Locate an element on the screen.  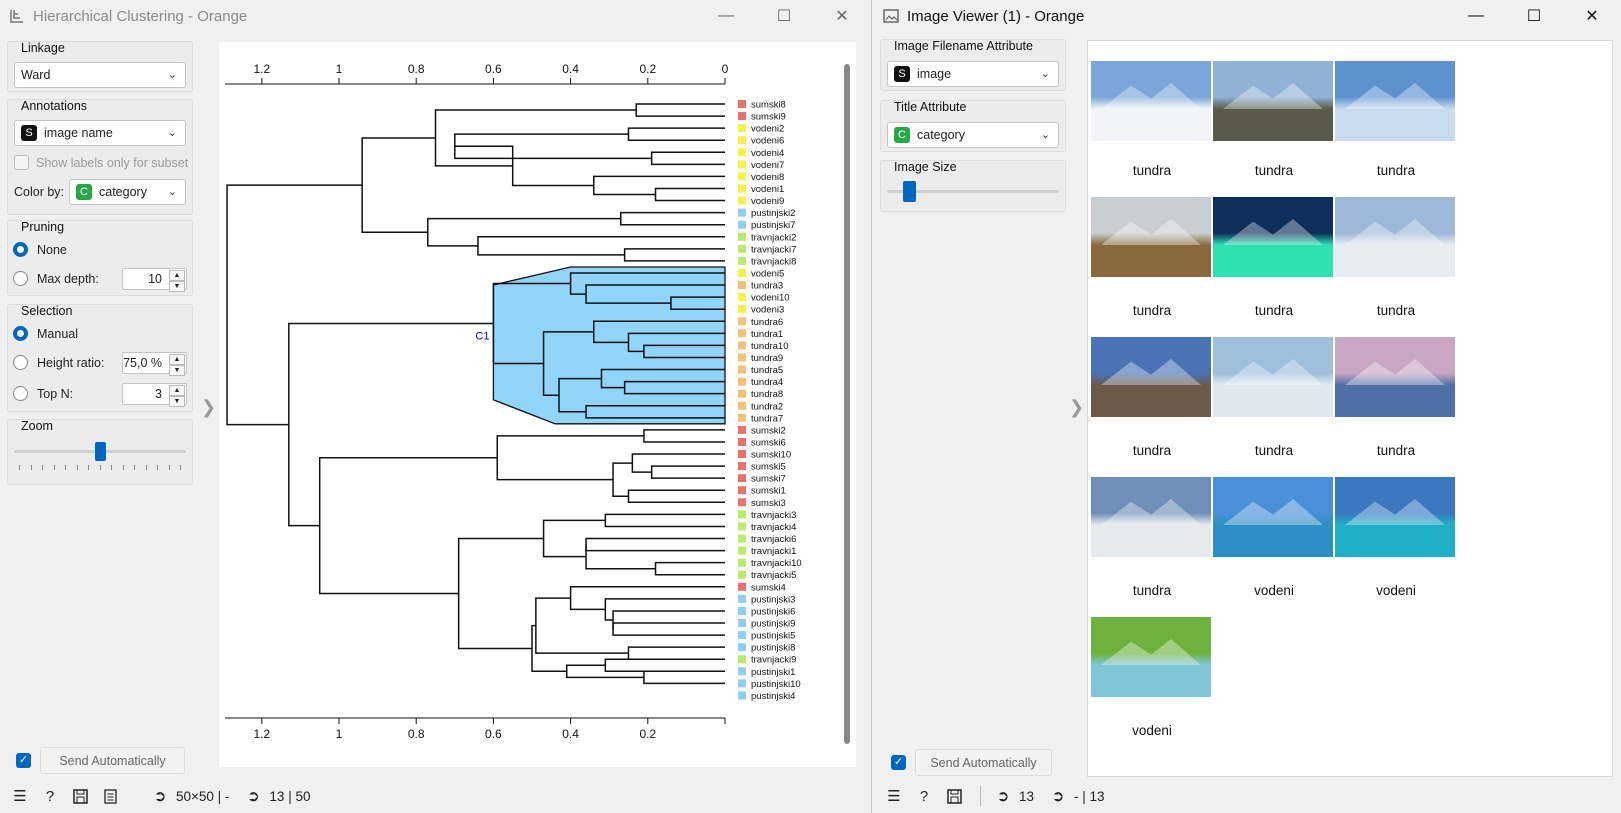
maxdepth-spinbox: 10 ▲ ▼ is located at coordinates (154, 280).